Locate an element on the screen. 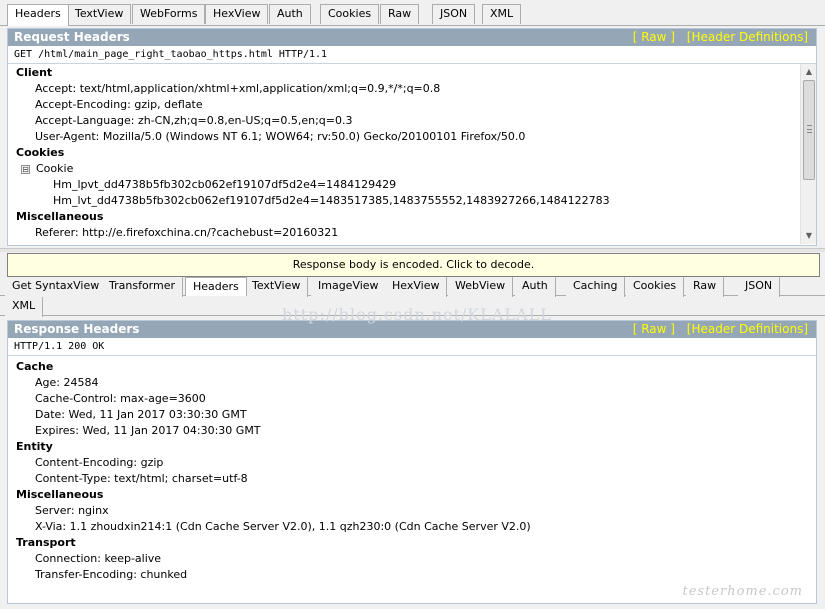 Image resolution: width=825 pixels, height=609 pixels. group-client: Client is located at coordinates (412, 73).